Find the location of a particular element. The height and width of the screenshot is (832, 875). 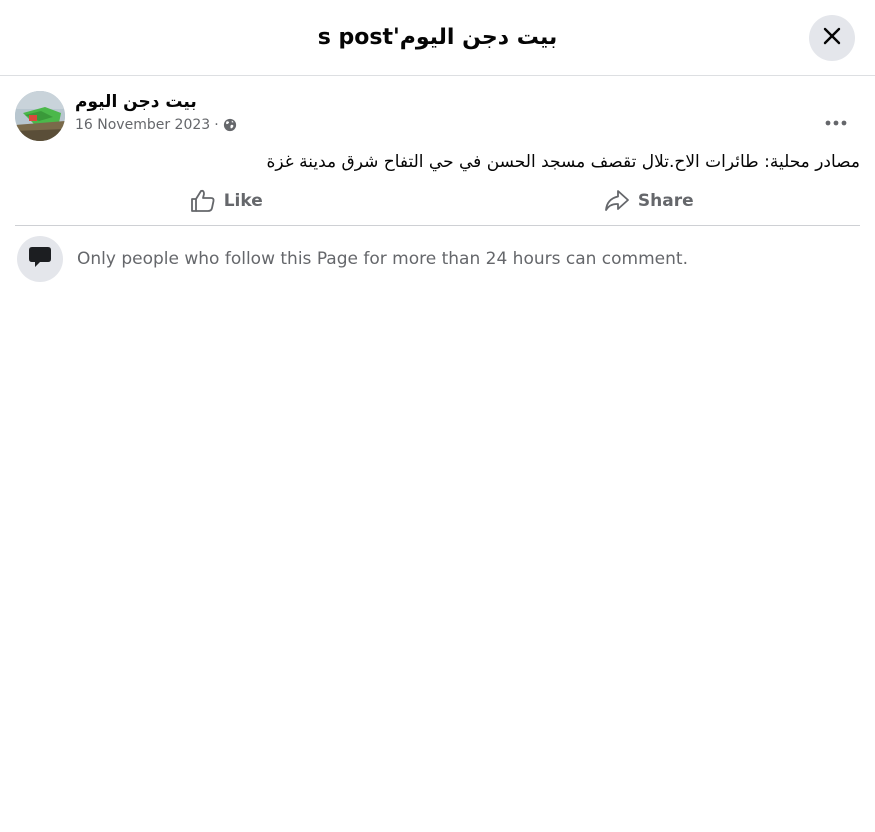

post-date: 16 November 2023 is located at coordinates (142, 125).